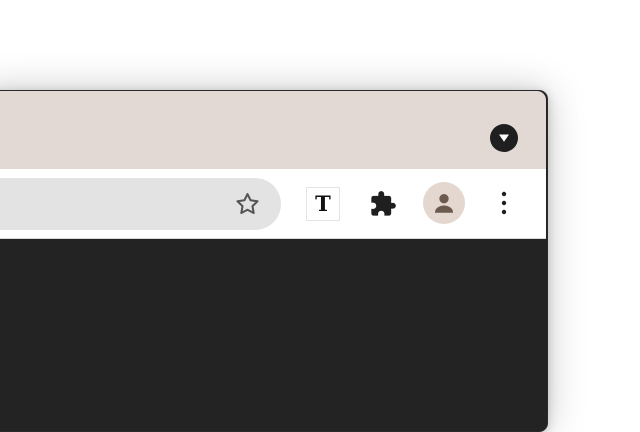  I want to click on vertical-ellipsis-icon, so click(504, 203).